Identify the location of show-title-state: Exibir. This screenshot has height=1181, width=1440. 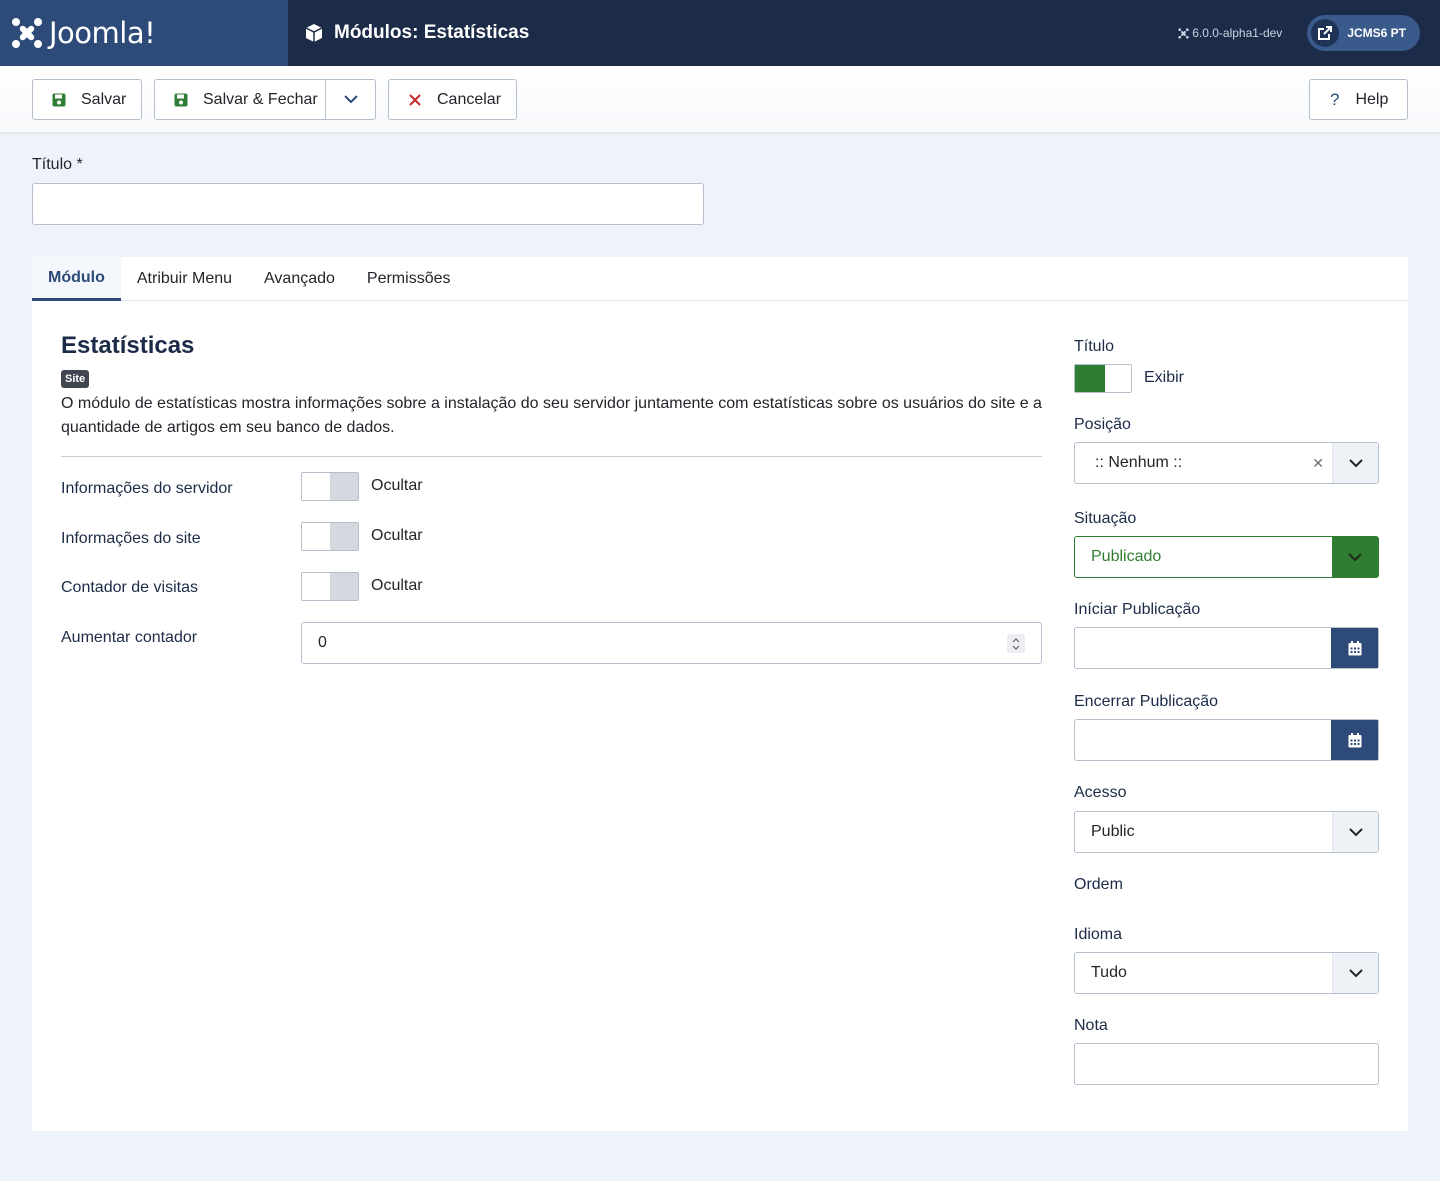
(1164, 377).